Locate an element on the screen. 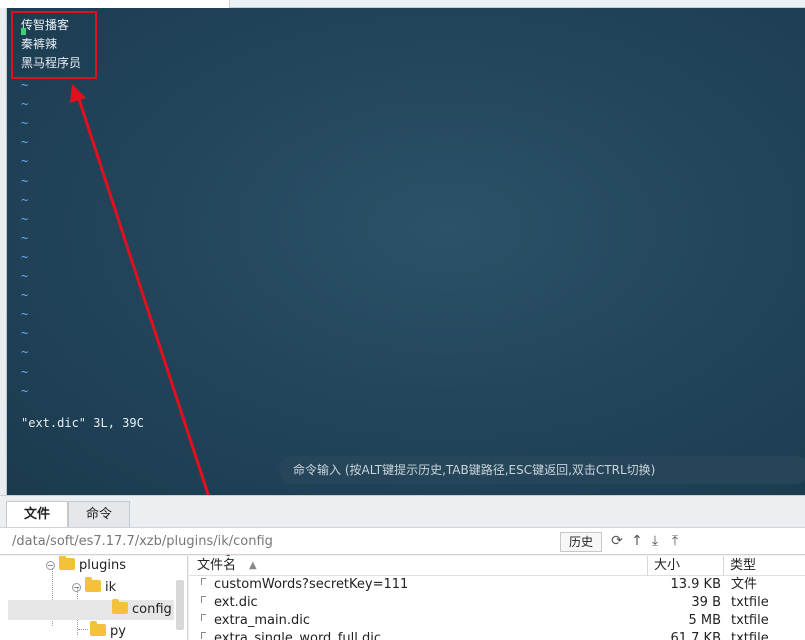 The height and width of the screenshot is (640, 805). tree-item-ik: − ik is located at coordinates (94, 587).